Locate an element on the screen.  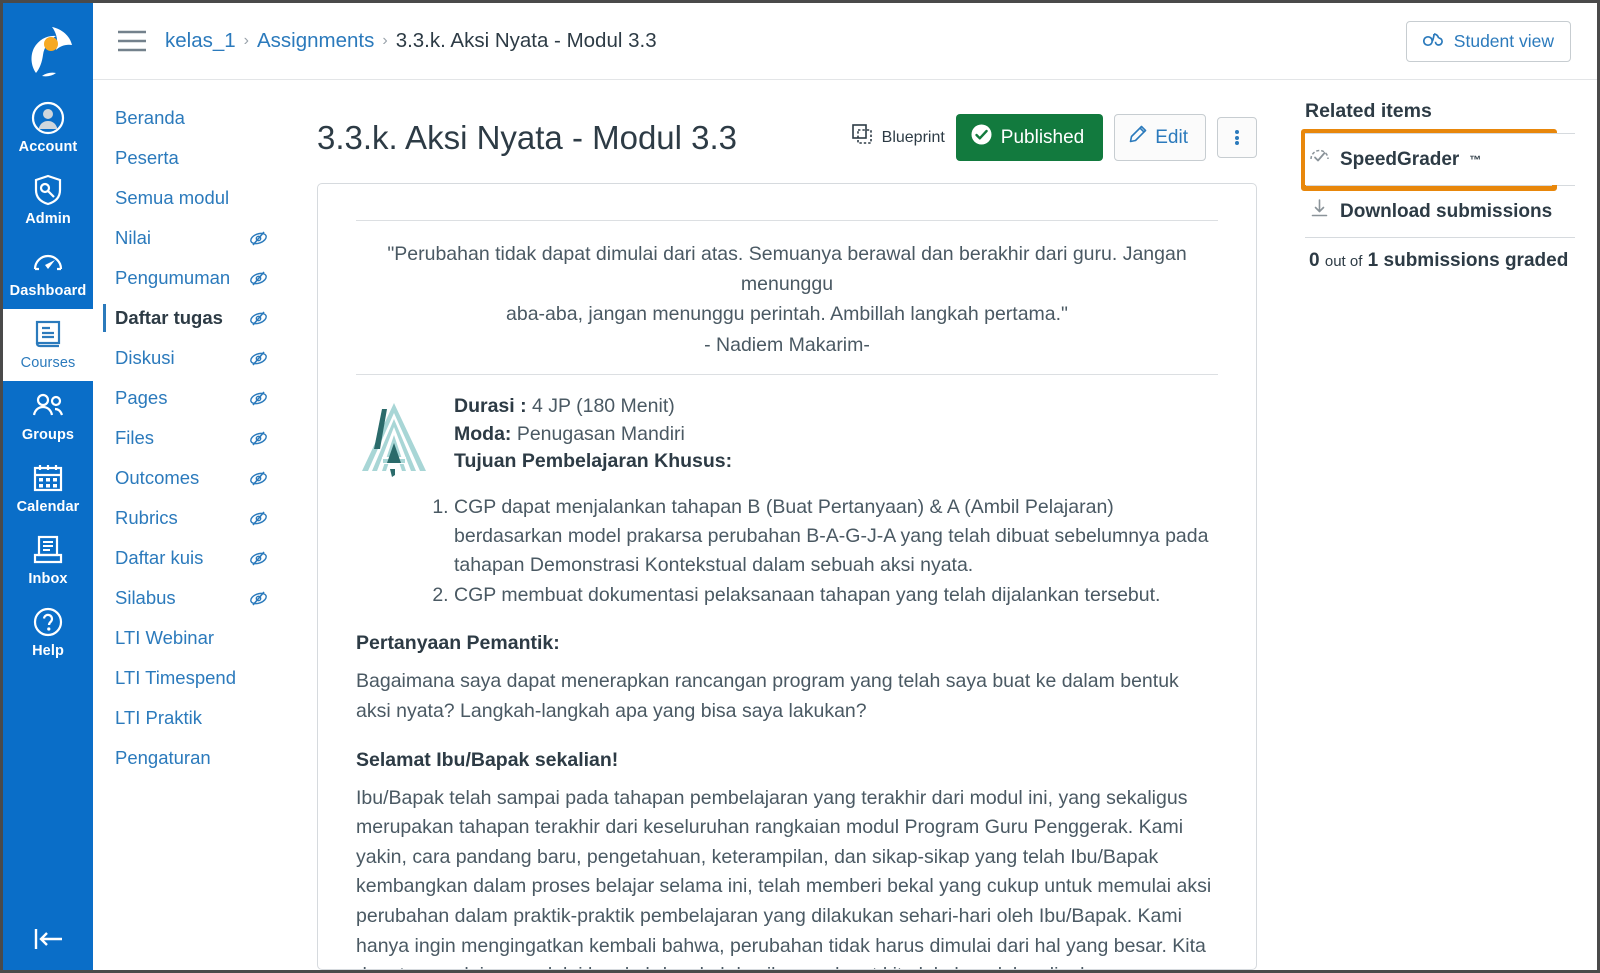
pencil-icon is located at coordinates (1137, 137).